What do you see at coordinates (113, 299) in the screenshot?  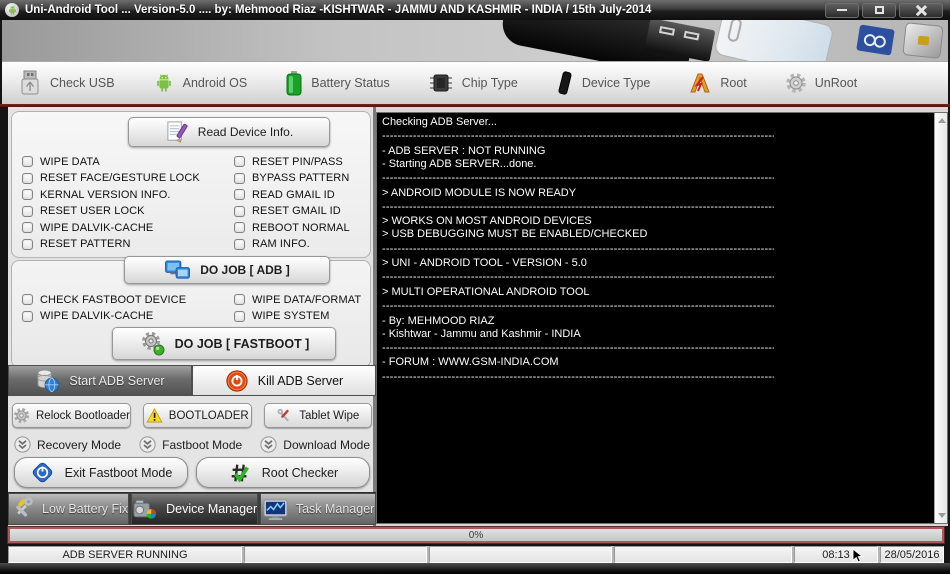 I see `checkbox-label: CHECK FASTBOOT DEVICE` at bounding box center [113, 299].